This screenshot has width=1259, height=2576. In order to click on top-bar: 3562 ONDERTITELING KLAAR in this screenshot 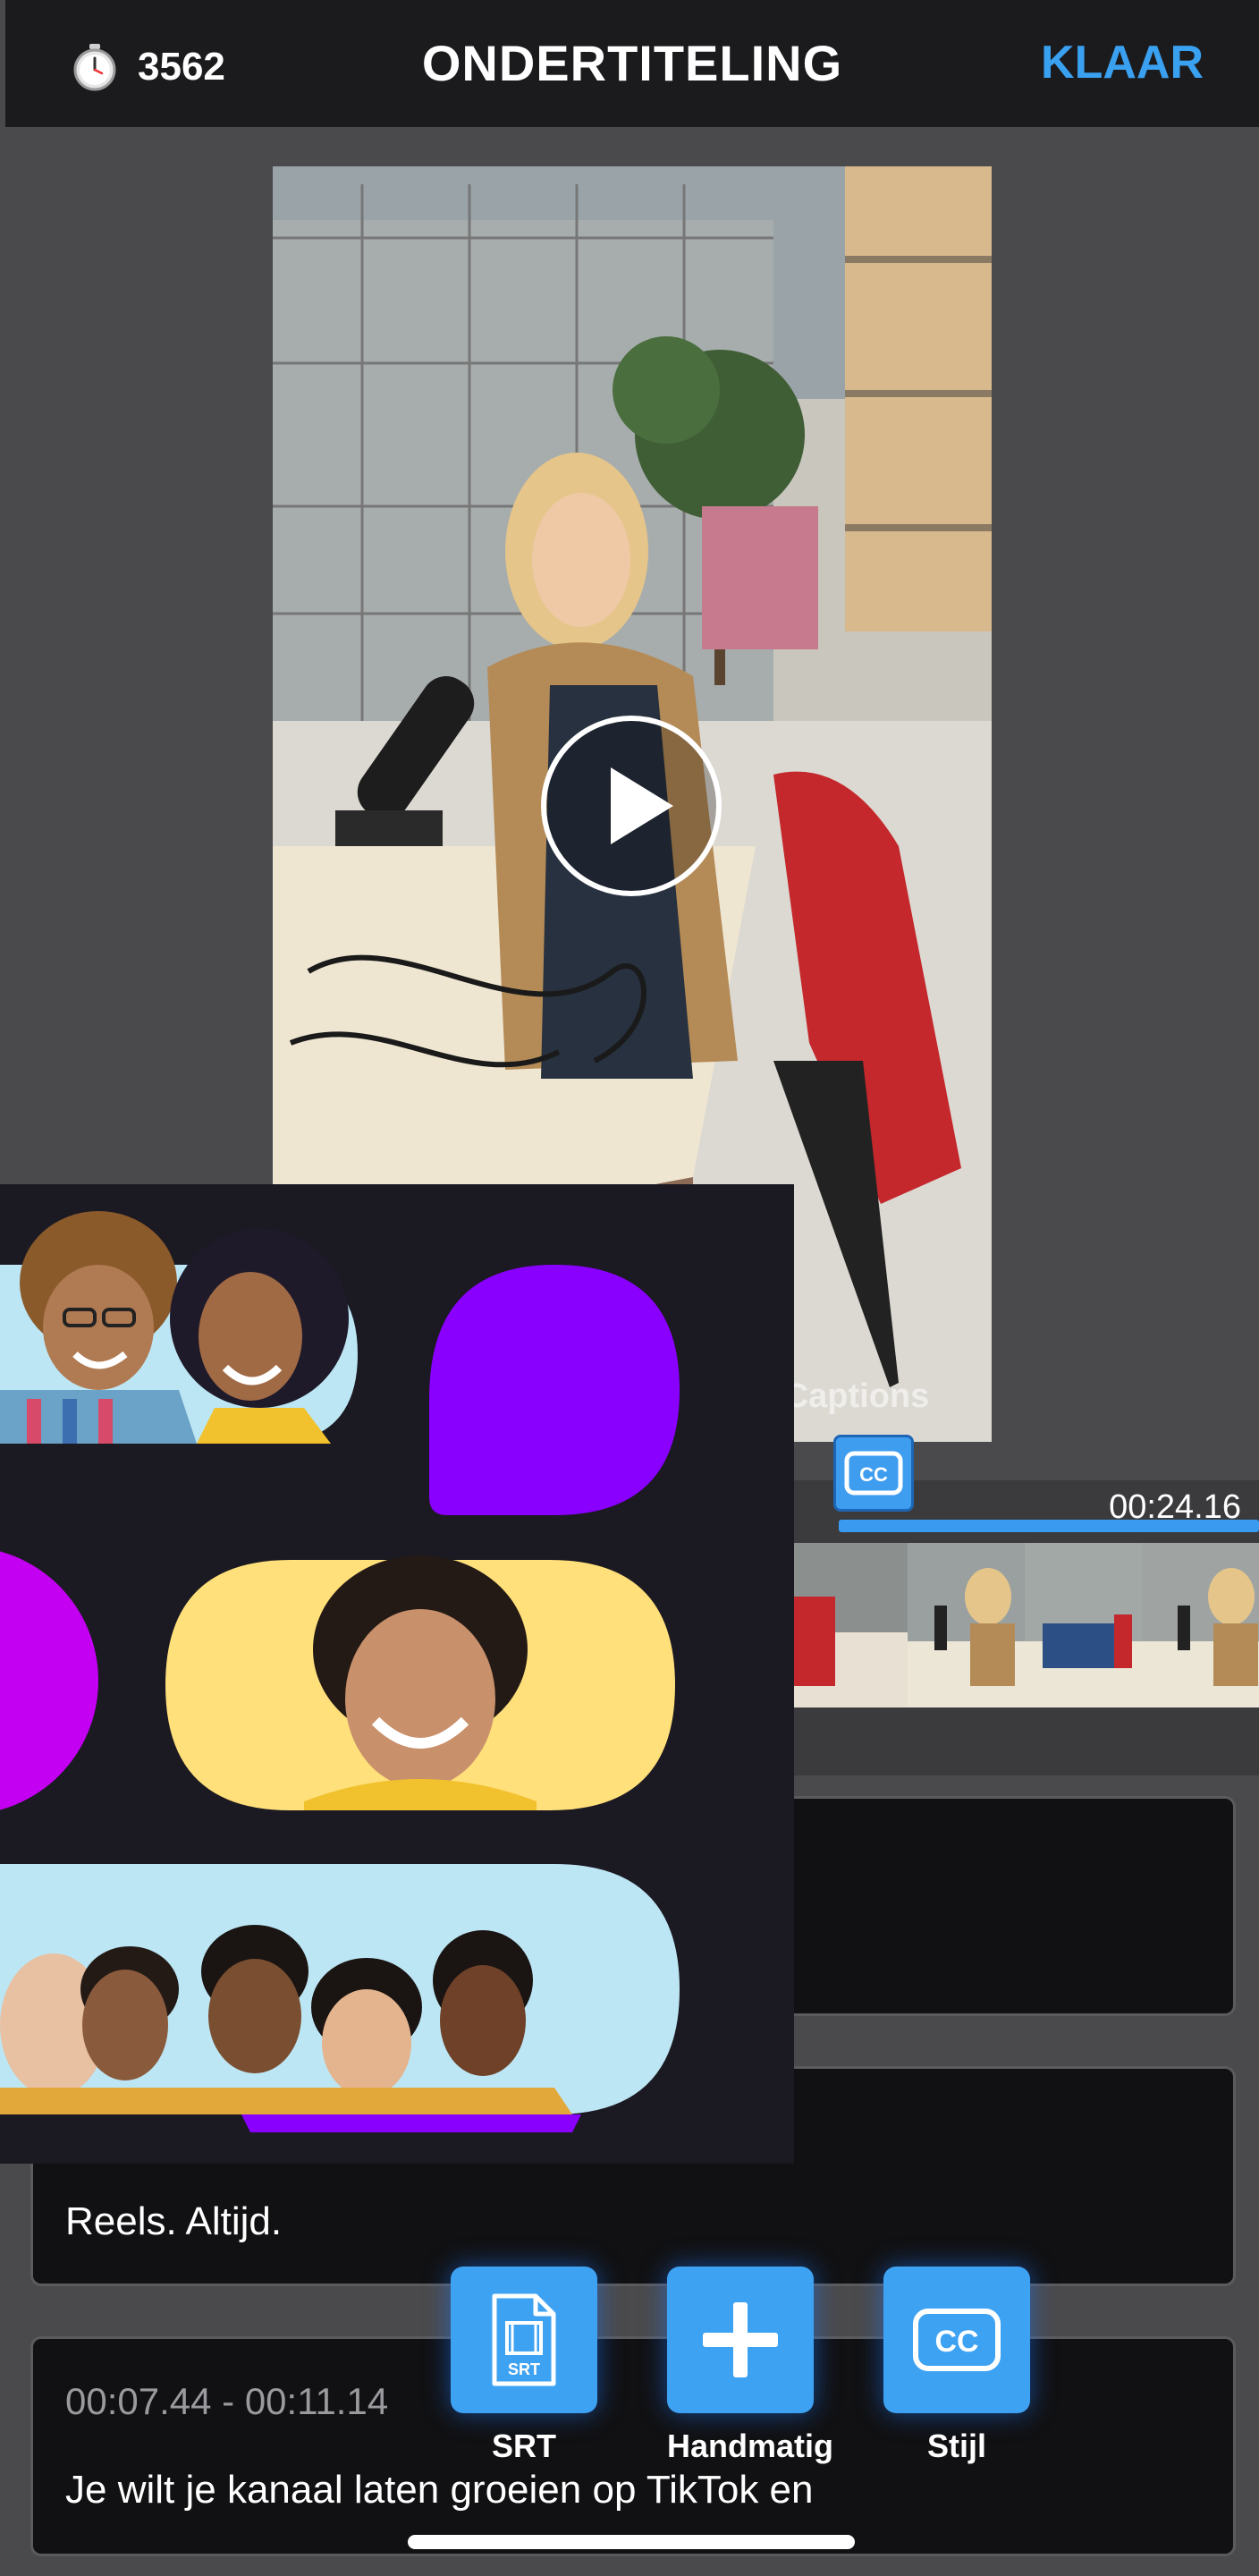, I will do `click(632, 63)`.